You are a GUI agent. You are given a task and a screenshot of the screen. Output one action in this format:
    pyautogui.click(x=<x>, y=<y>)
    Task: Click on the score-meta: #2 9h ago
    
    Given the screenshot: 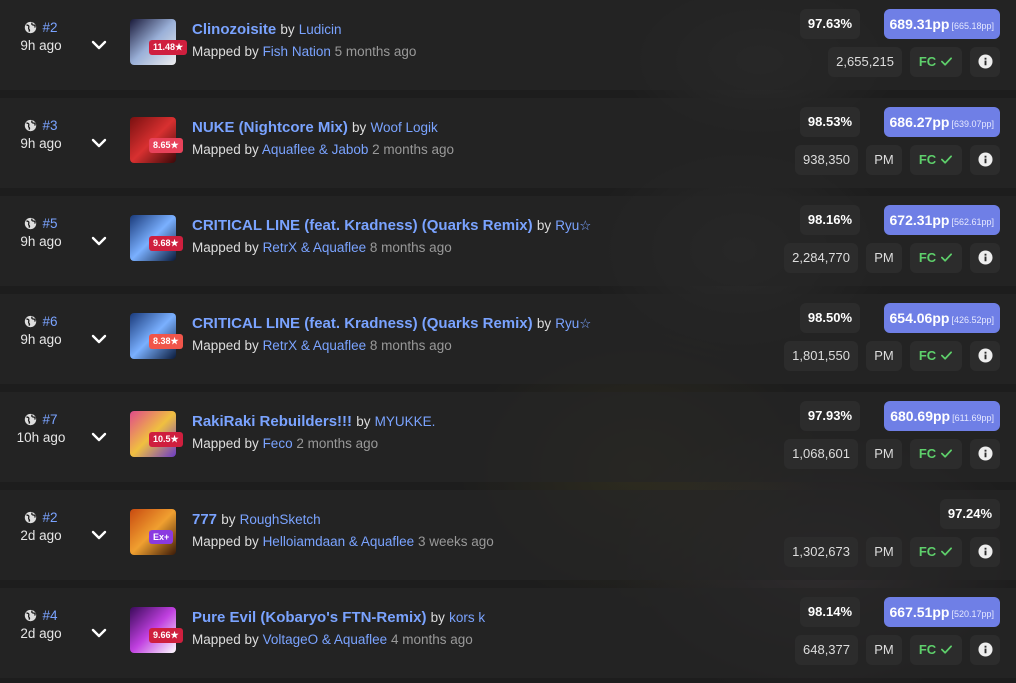 What is the action you would take?
    pyautogui.click(x=41, y=26)
    